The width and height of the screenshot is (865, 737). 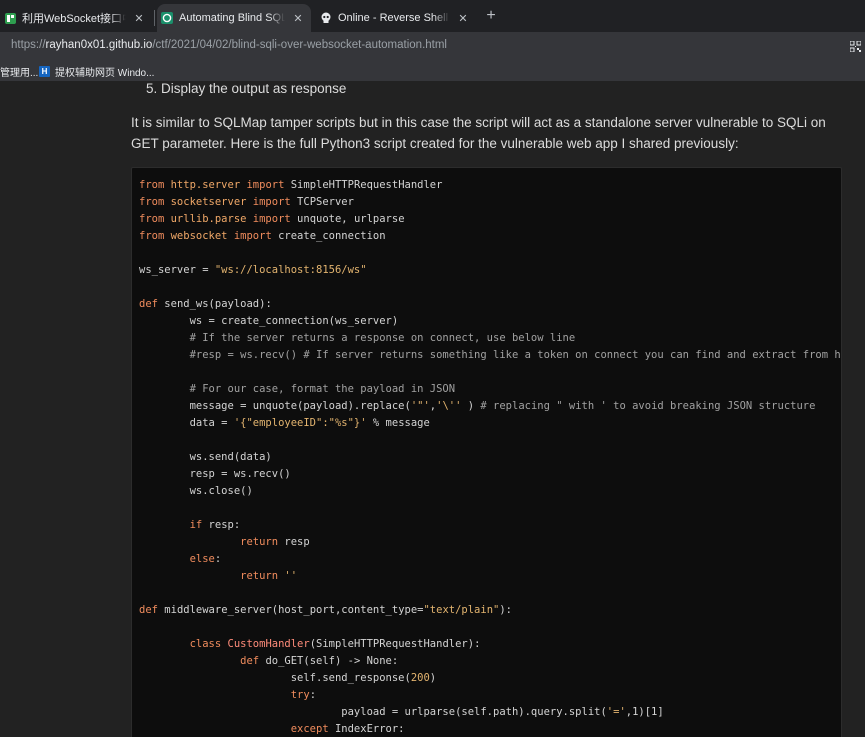 What do you see at coordinates (177, 270) in the screenshot?
I see `code-token: ws_server =` at bounding box center [177, 270].